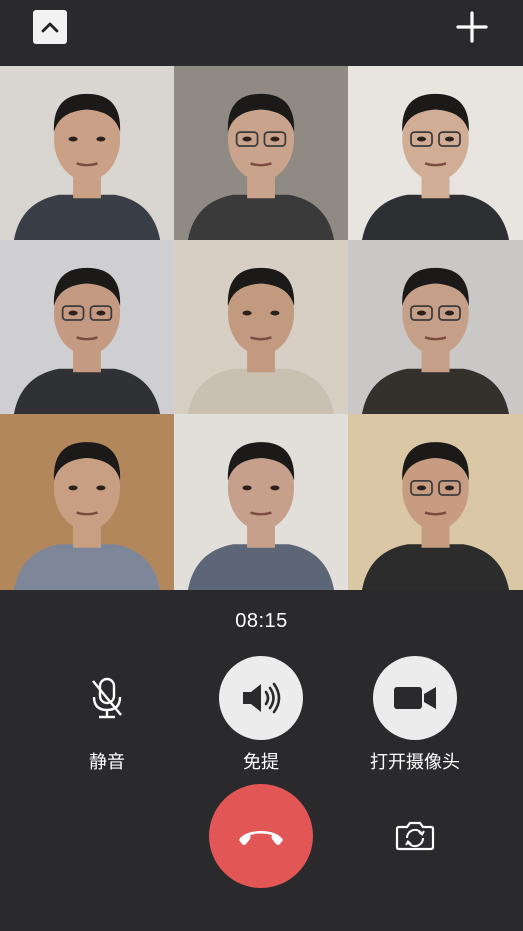 This screenshot has width=523, height=931. Describe the element at coordinates (415, 762) in the screenshot. I see `camera-label: 打开摄像头` at that location.